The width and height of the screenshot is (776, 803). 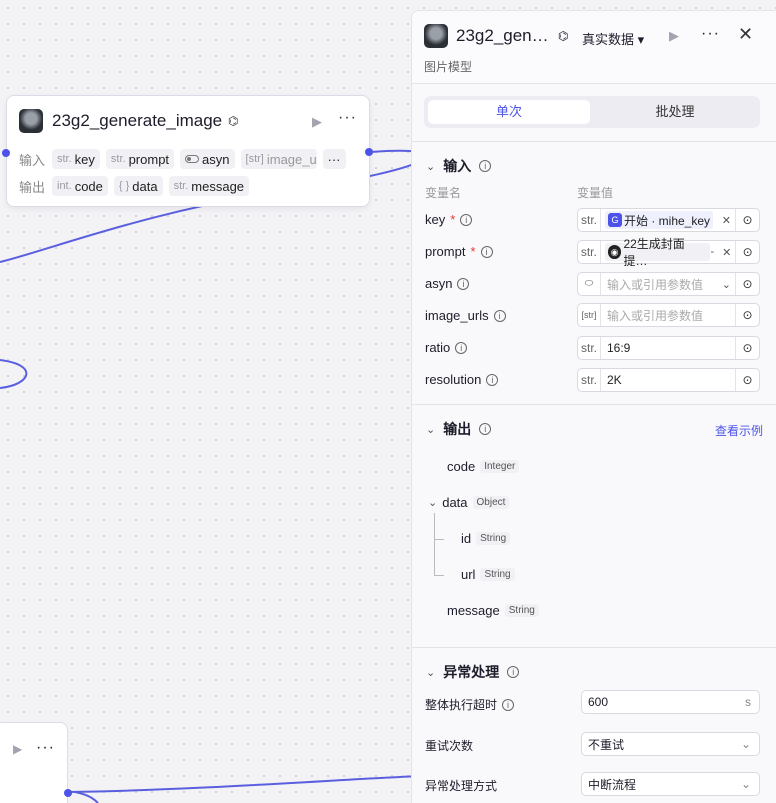 I want to click on input-row-label: 输入, so click(x=32, y=160).